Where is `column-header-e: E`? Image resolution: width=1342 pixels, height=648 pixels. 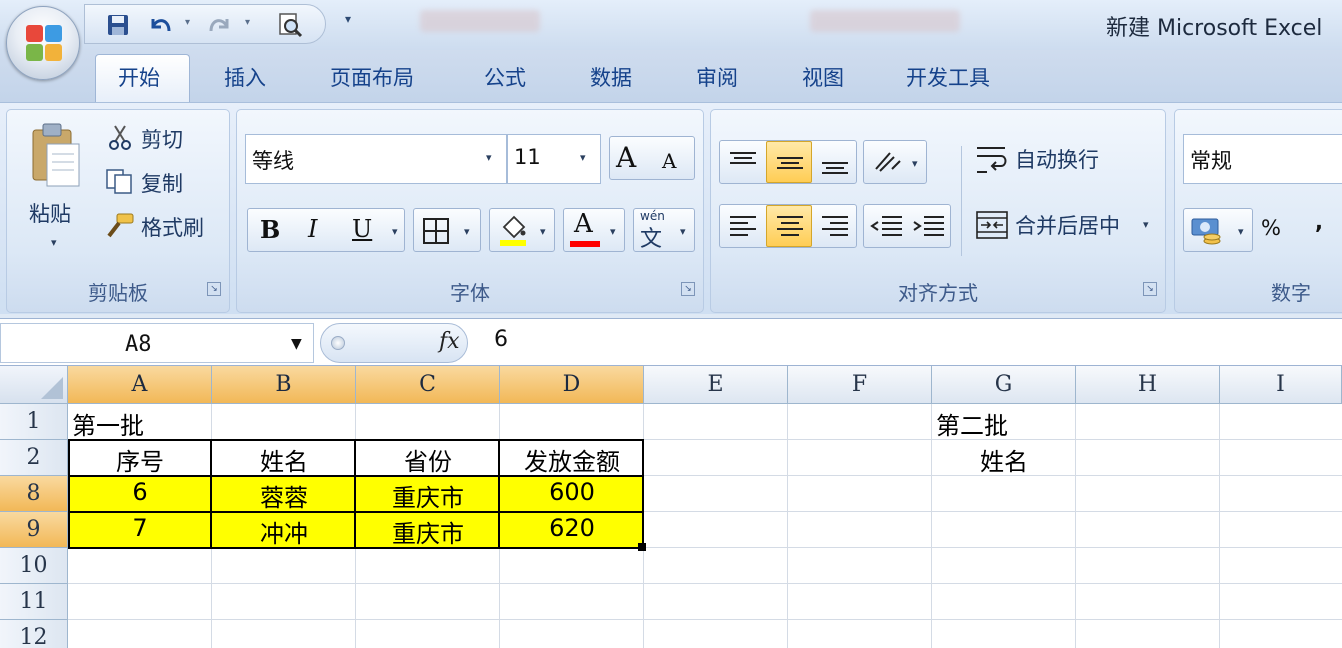 column-header-e: E is located at coordinates (716, 385).